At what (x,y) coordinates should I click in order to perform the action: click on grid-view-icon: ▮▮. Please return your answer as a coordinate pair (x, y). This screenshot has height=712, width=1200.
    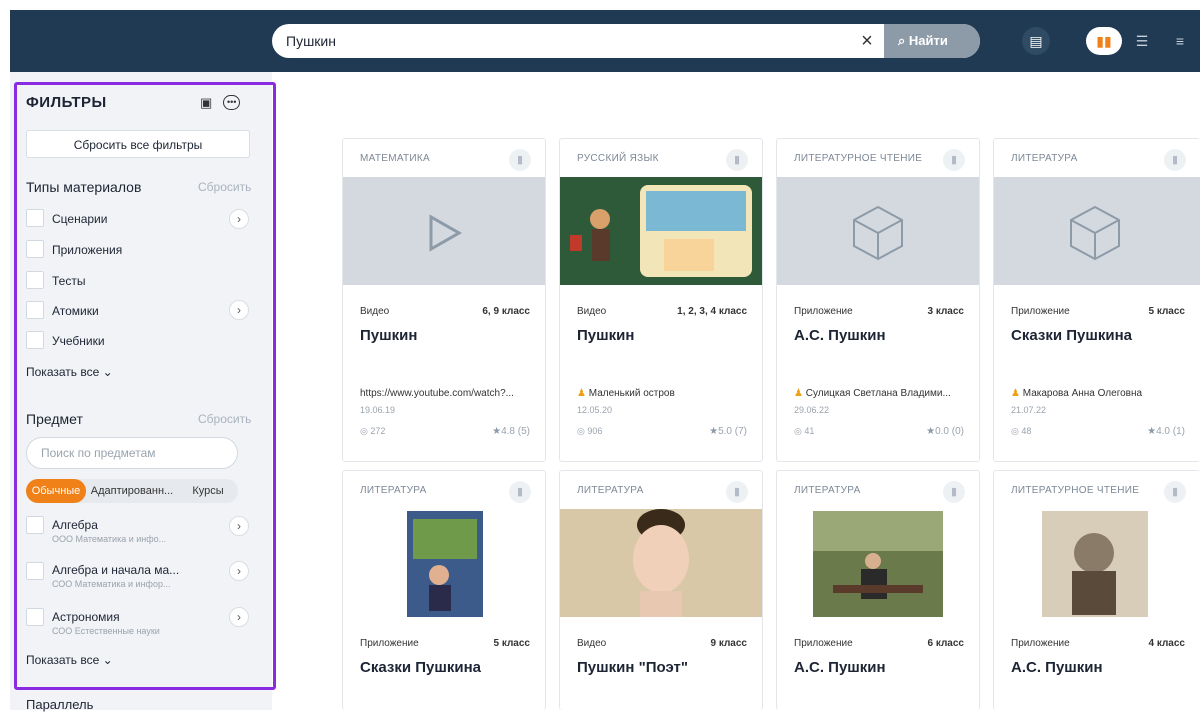
    Looking at the image, I should click on (1104, 41).